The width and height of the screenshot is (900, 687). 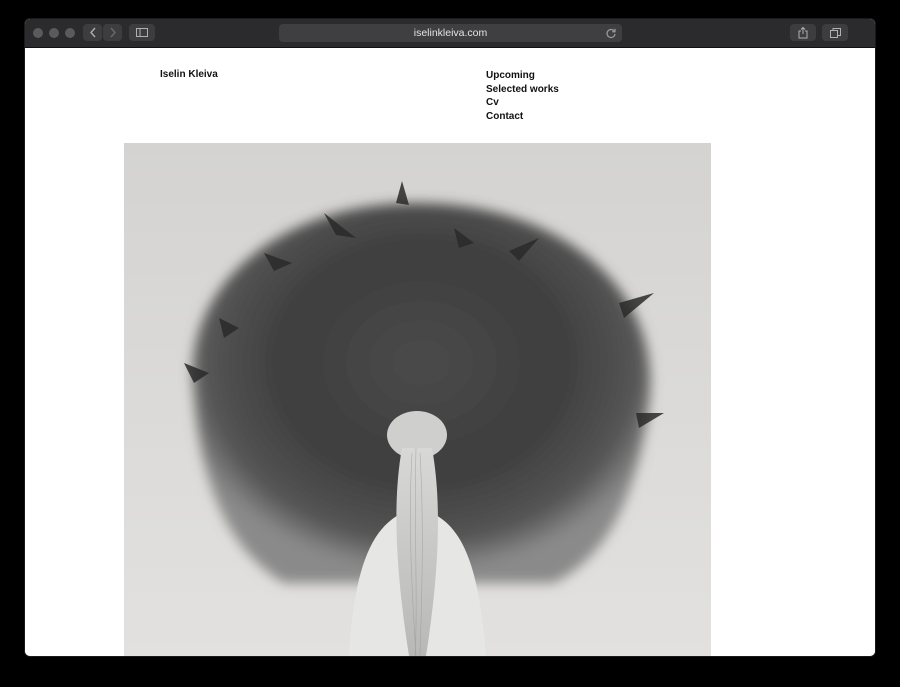 What do you see at coordinates (54, 33) in the screenshot?
I see `minimize-window-button` at bounding box center [54, 33].